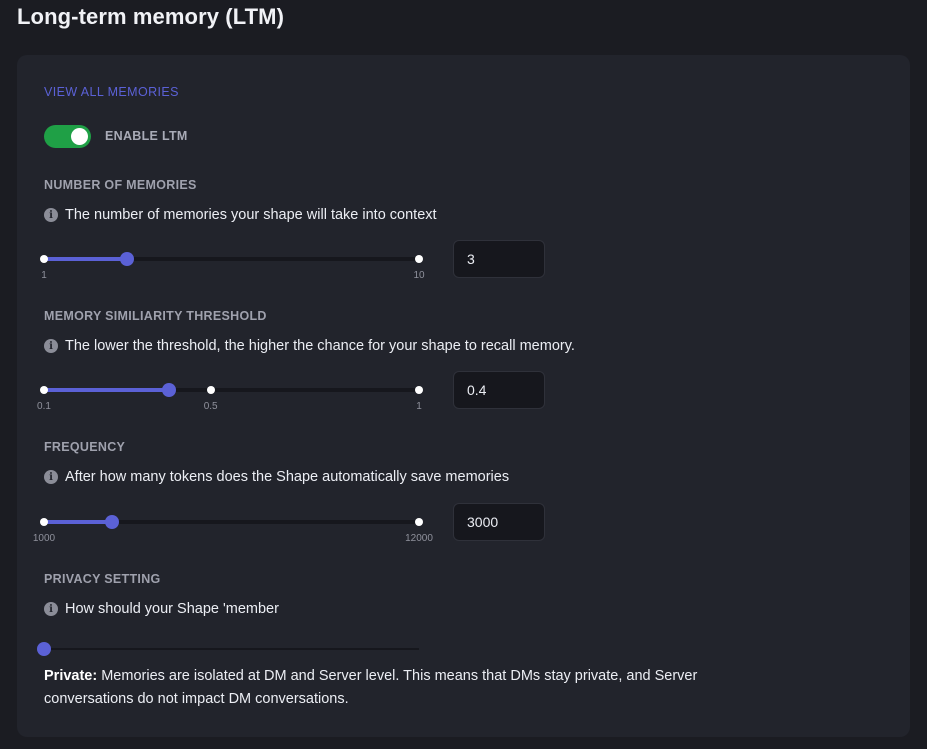 This screenshot has height=749, width=927. Describe the element at coordinates (210, 390) in the screenshot. I see `threshold-mid-mark` at that location.